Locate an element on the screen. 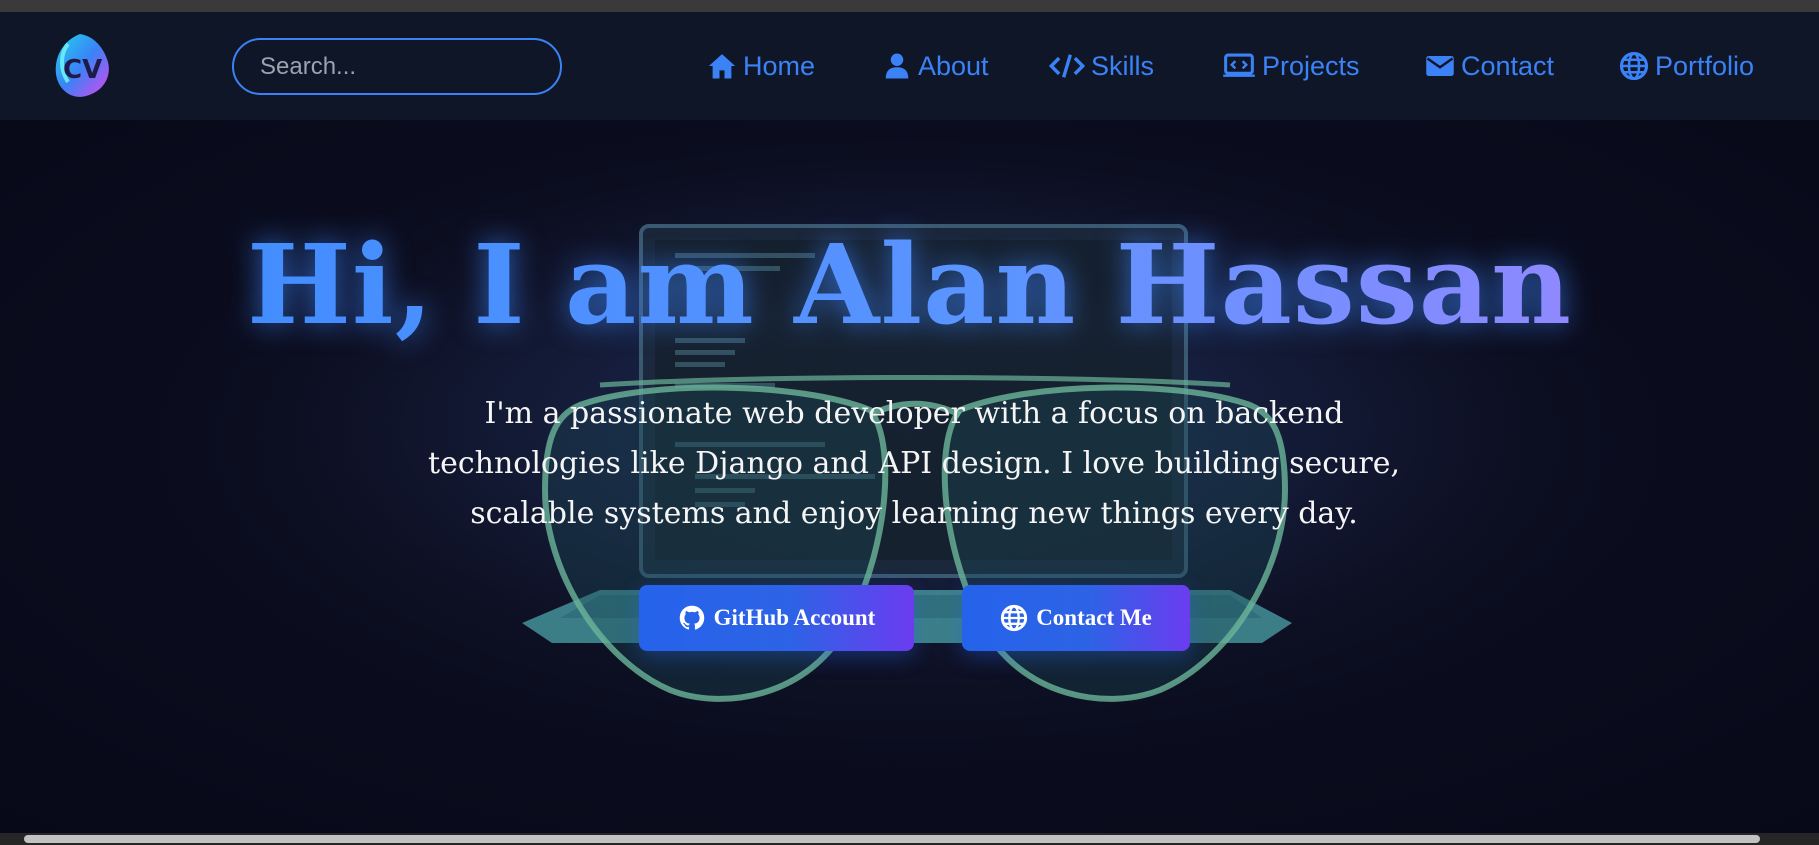 Image resolution: width=1819 pixels, height=845 pixels. contact-me-button: Contact Me is located at coordinates (1076, 618).